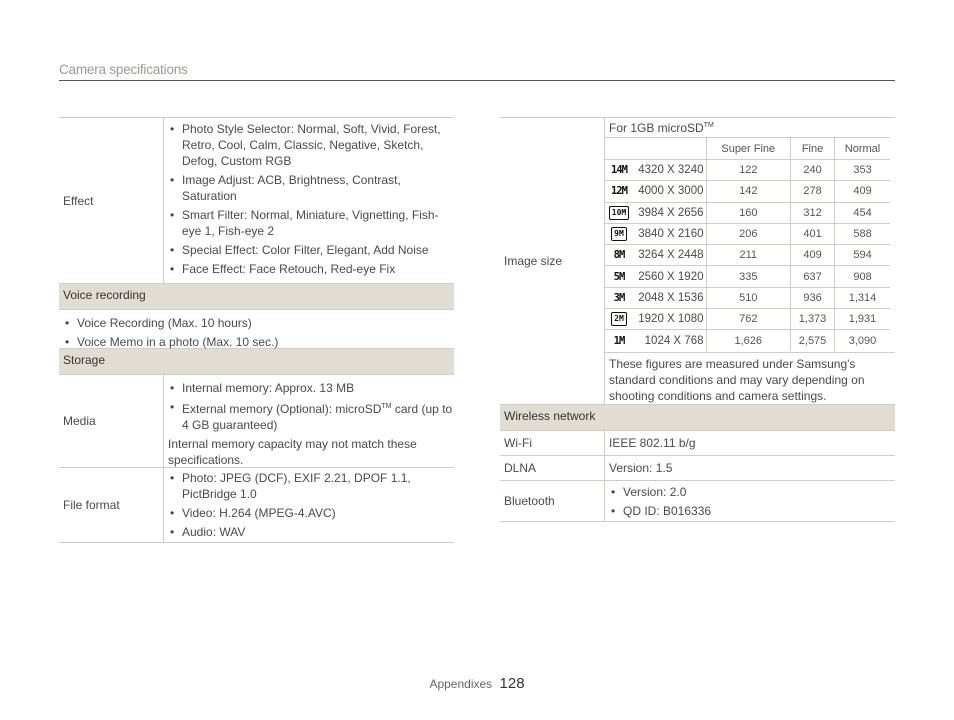  Describe the element at coordinates (752, 492) in the screenshot. I see `list-item: Version: 2.0` at that location.